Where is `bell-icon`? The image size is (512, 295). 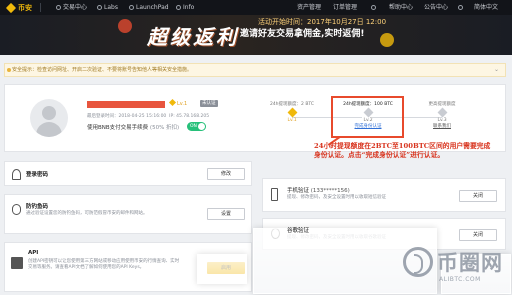 bell-icon is located at coordinates (461, 7).